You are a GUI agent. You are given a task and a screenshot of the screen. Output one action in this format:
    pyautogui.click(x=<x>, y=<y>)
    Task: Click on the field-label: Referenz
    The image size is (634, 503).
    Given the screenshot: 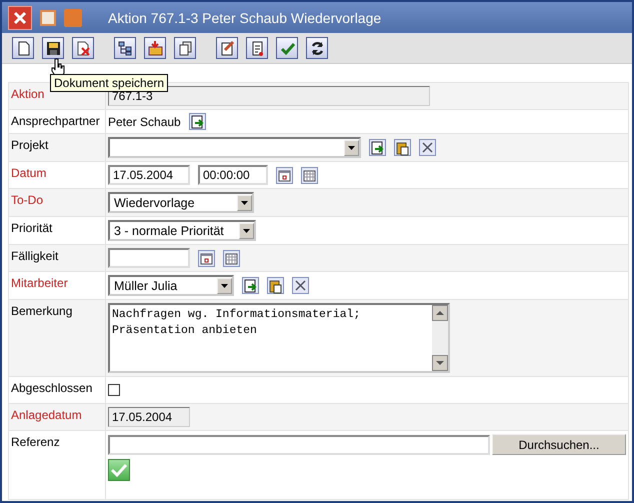 What is the action you would take?
    pyautogui.click(x=35, y=442)
    